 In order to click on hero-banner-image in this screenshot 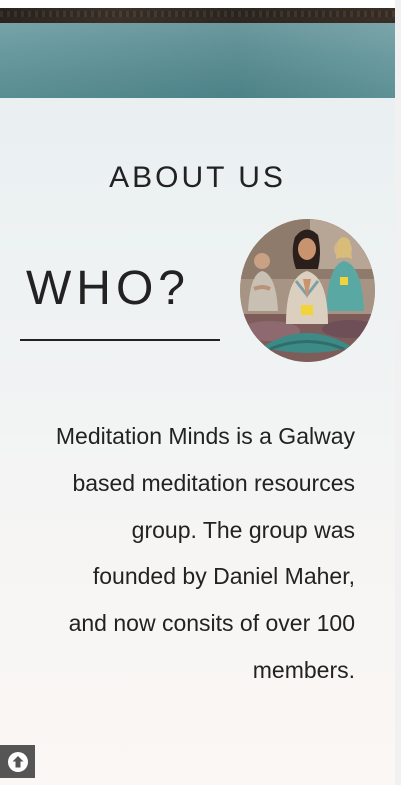, I will do `click(197, 60)`.